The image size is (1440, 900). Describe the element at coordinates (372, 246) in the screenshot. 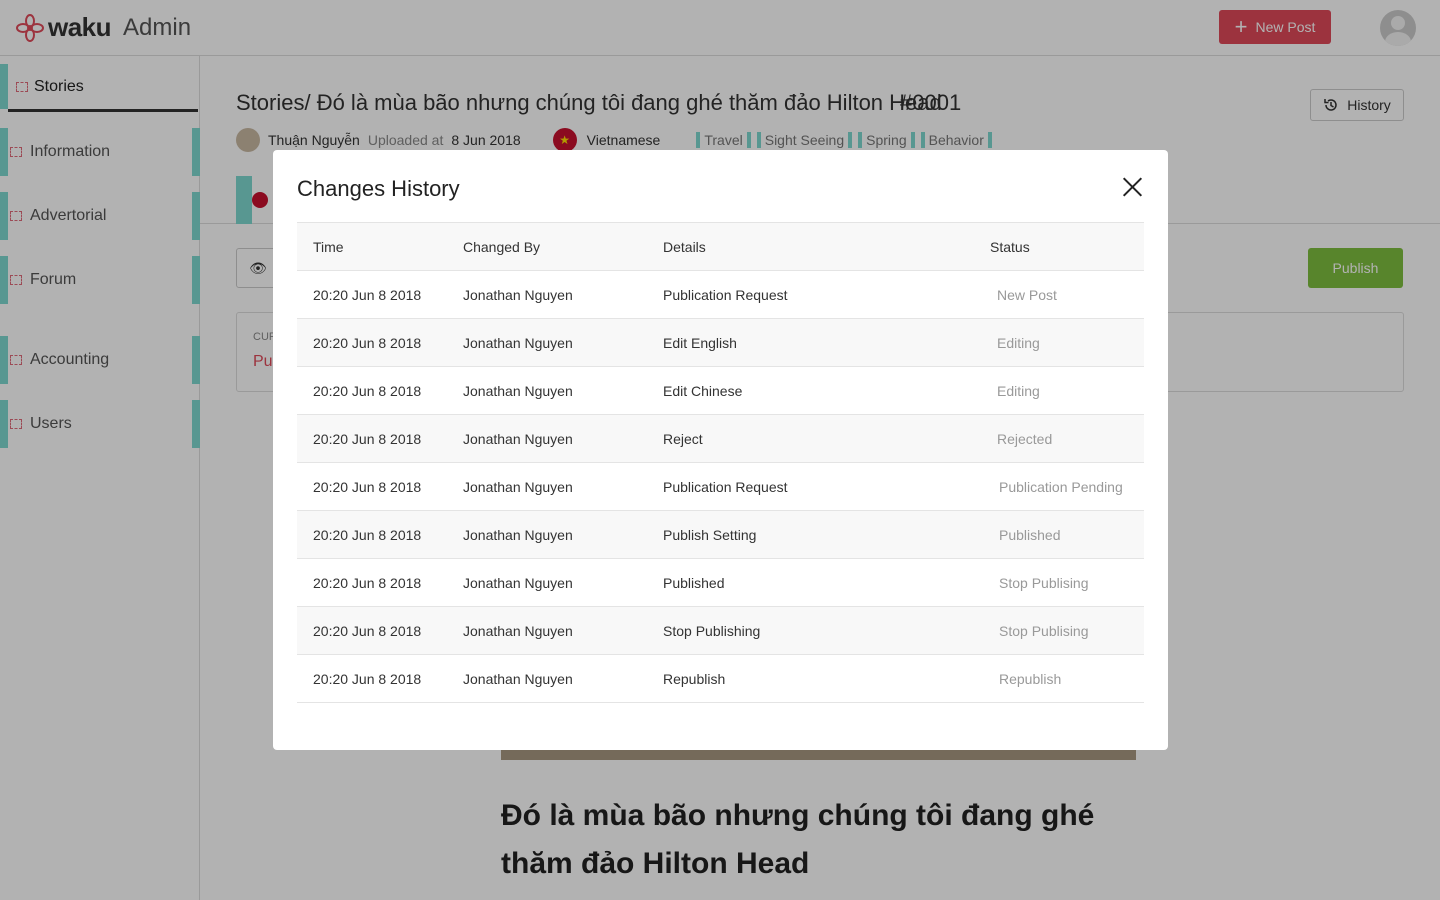

I see `column-header-time: Time` at that location.